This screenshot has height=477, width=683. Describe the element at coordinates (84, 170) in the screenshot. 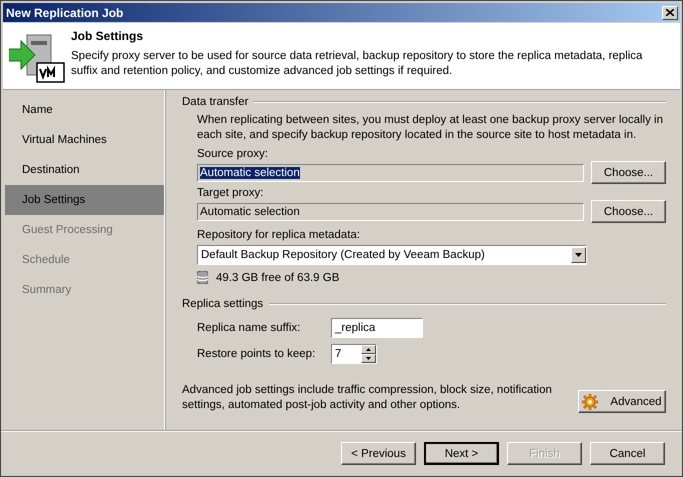

I see `sidebar-item: Destination` at that location.